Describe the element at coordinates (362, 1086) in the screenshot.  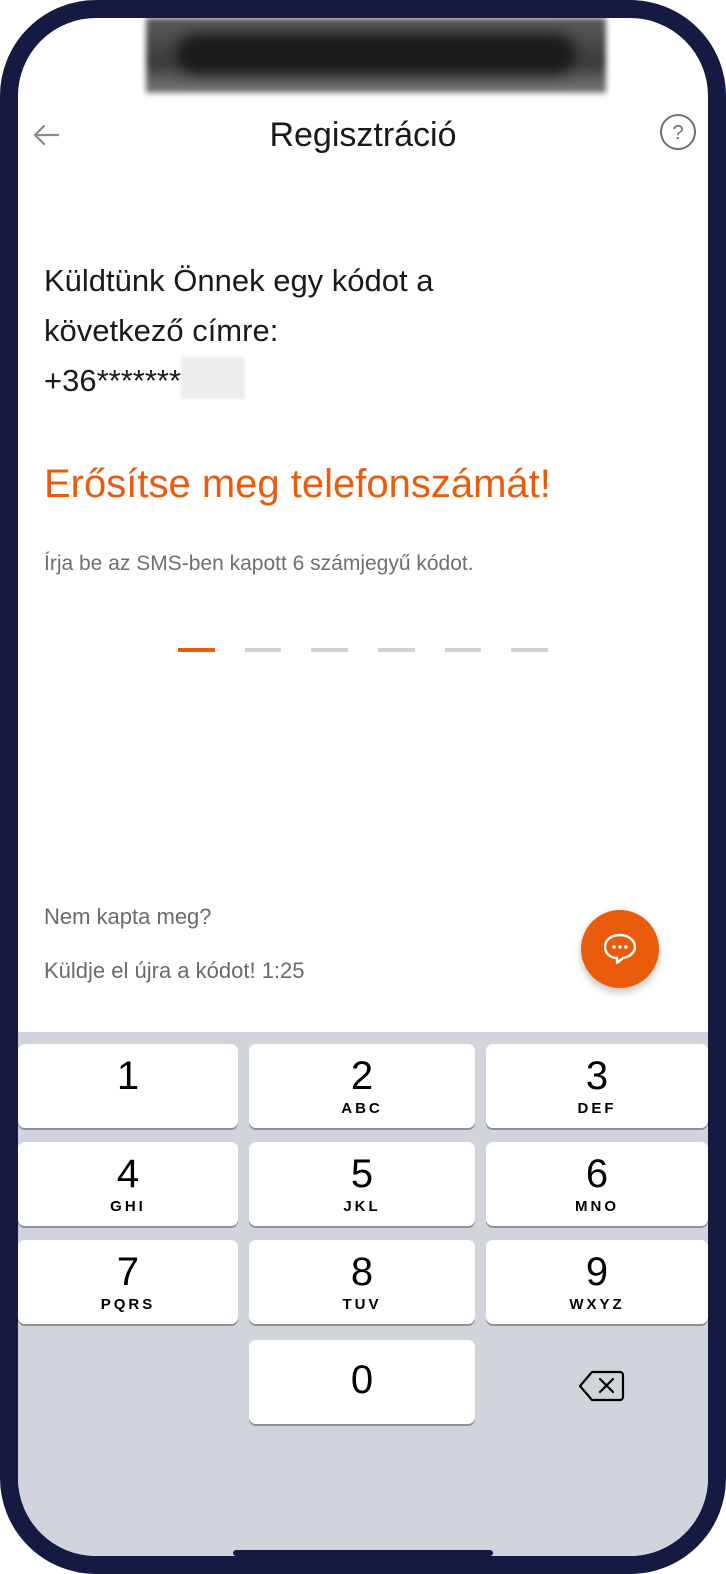
I see `key-2: 2 ABC` at that location.